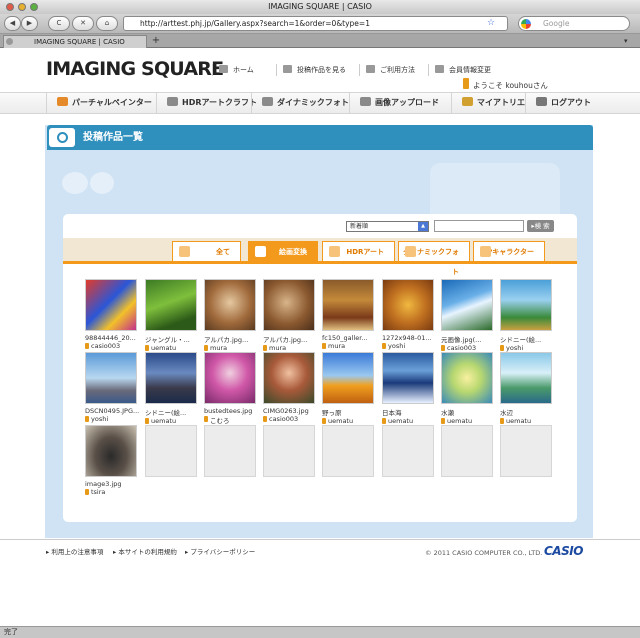 The width and height of the screenshot is (640, 638). Describe the element at coordinates (423, 226) in the screenshot. I see `select-arrow-icon: ▲` at that location.